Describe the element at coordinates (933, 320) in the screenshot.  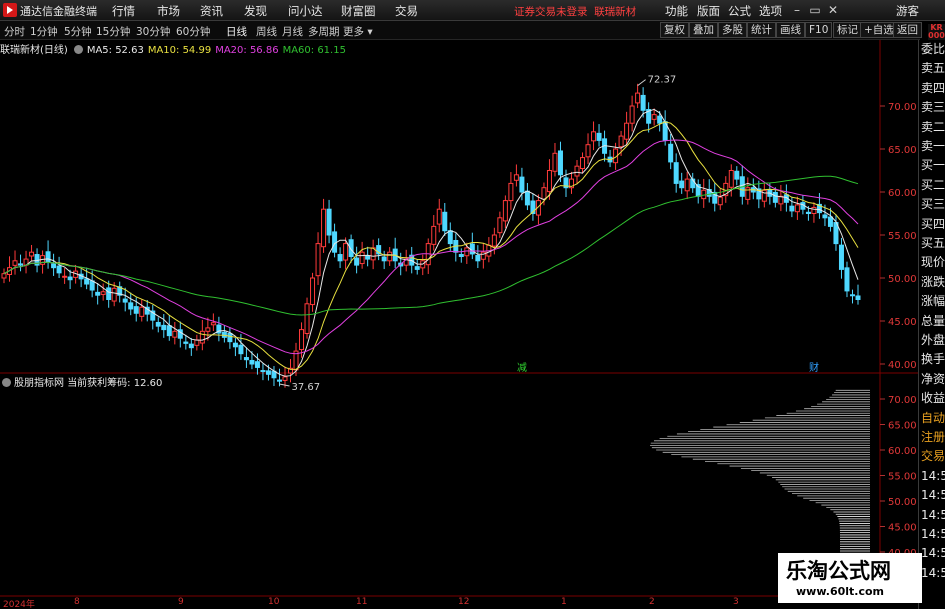
I see `quote-field: 总量` at that location.